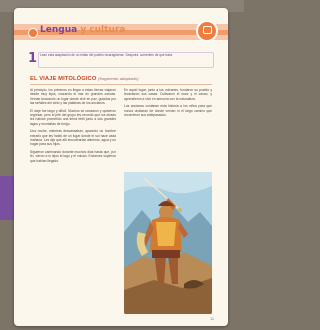  Describe the element at coordinates (33, 33) in the screenshot. I see `section-bullet-icon` at that location.